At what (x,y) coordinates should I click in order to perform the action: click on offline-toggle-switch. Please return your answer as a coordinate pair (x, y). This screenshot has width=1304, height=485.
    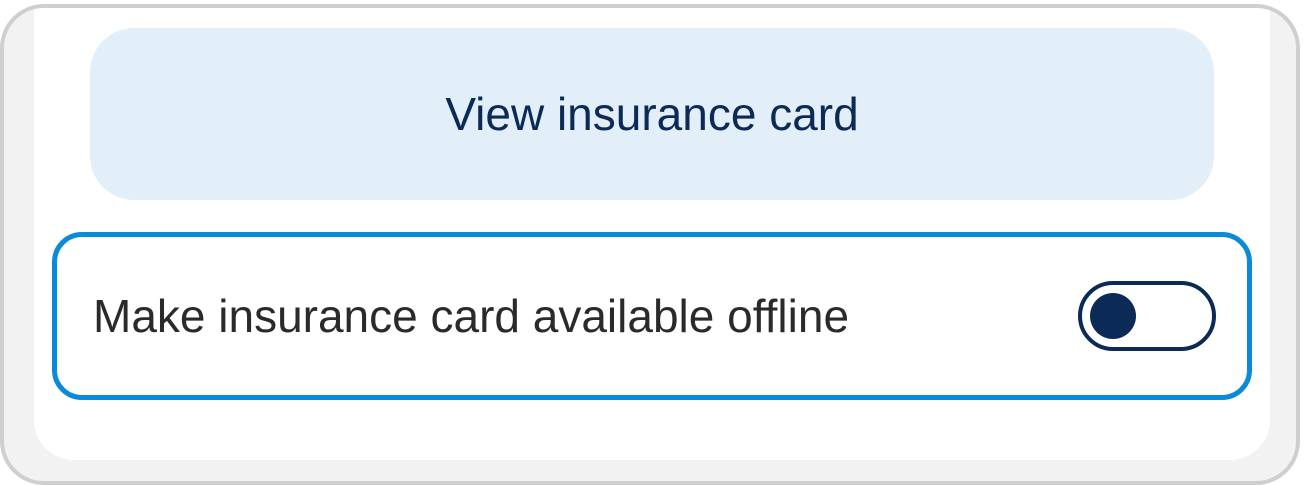
    Looking at the image, I should click on (1147, 316).